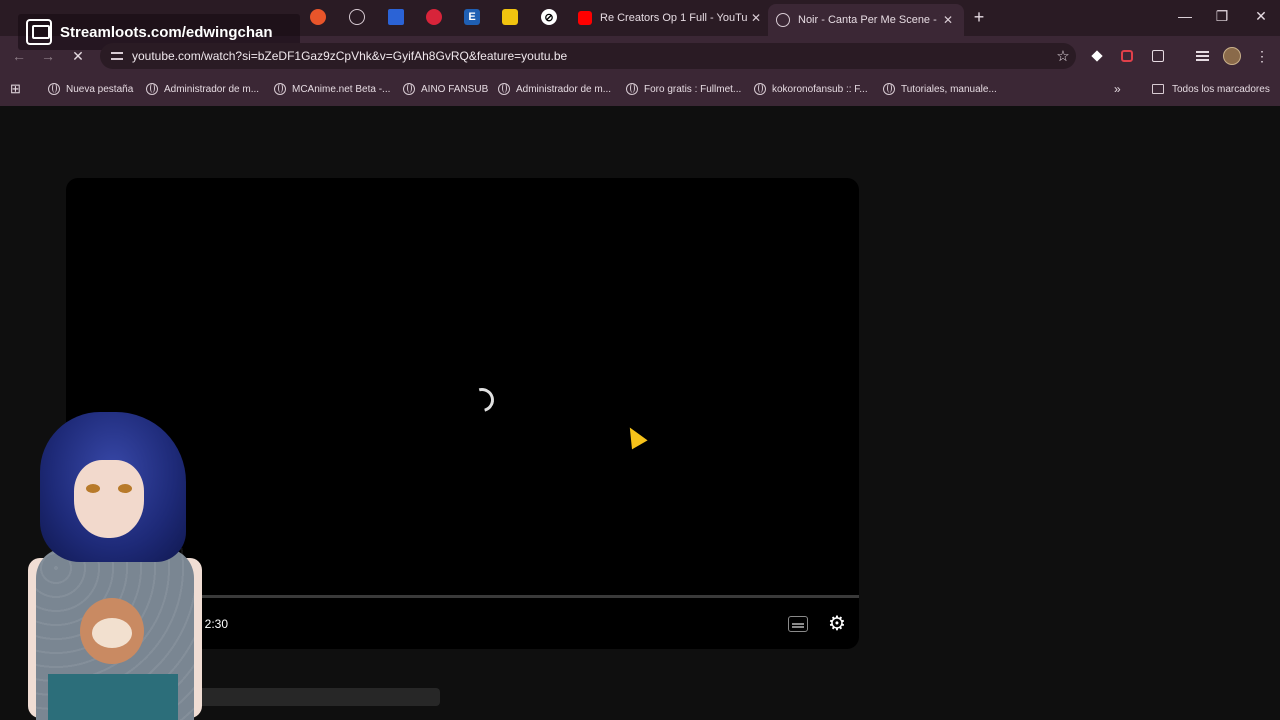 Image resolution: width=1280 pixels, height=720 pixels. Describe the element at coordinates (798, 624) in the screenshot. I see `subtitles-icon` at that location.